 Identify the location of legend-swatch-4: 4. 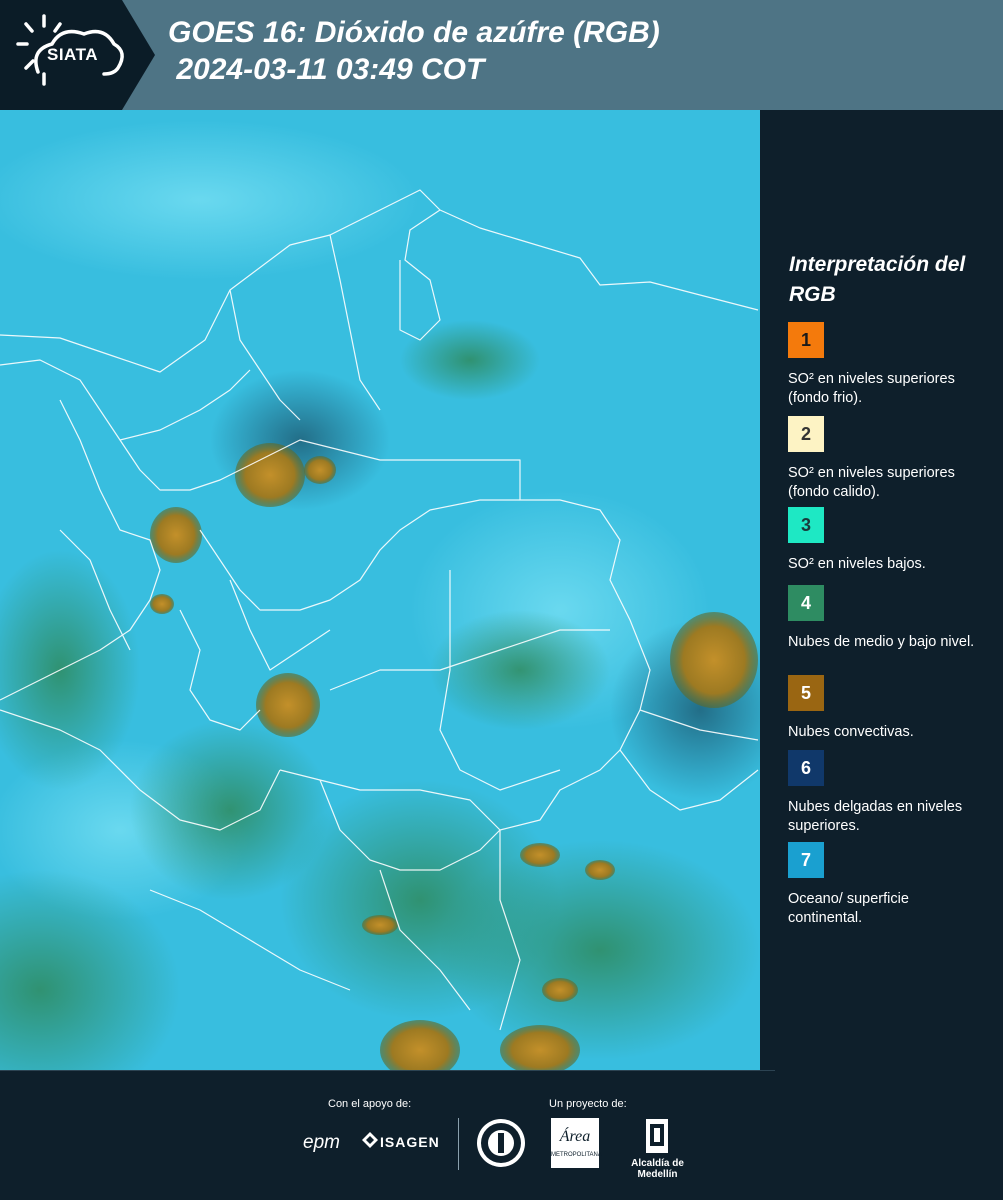
(806, 603).